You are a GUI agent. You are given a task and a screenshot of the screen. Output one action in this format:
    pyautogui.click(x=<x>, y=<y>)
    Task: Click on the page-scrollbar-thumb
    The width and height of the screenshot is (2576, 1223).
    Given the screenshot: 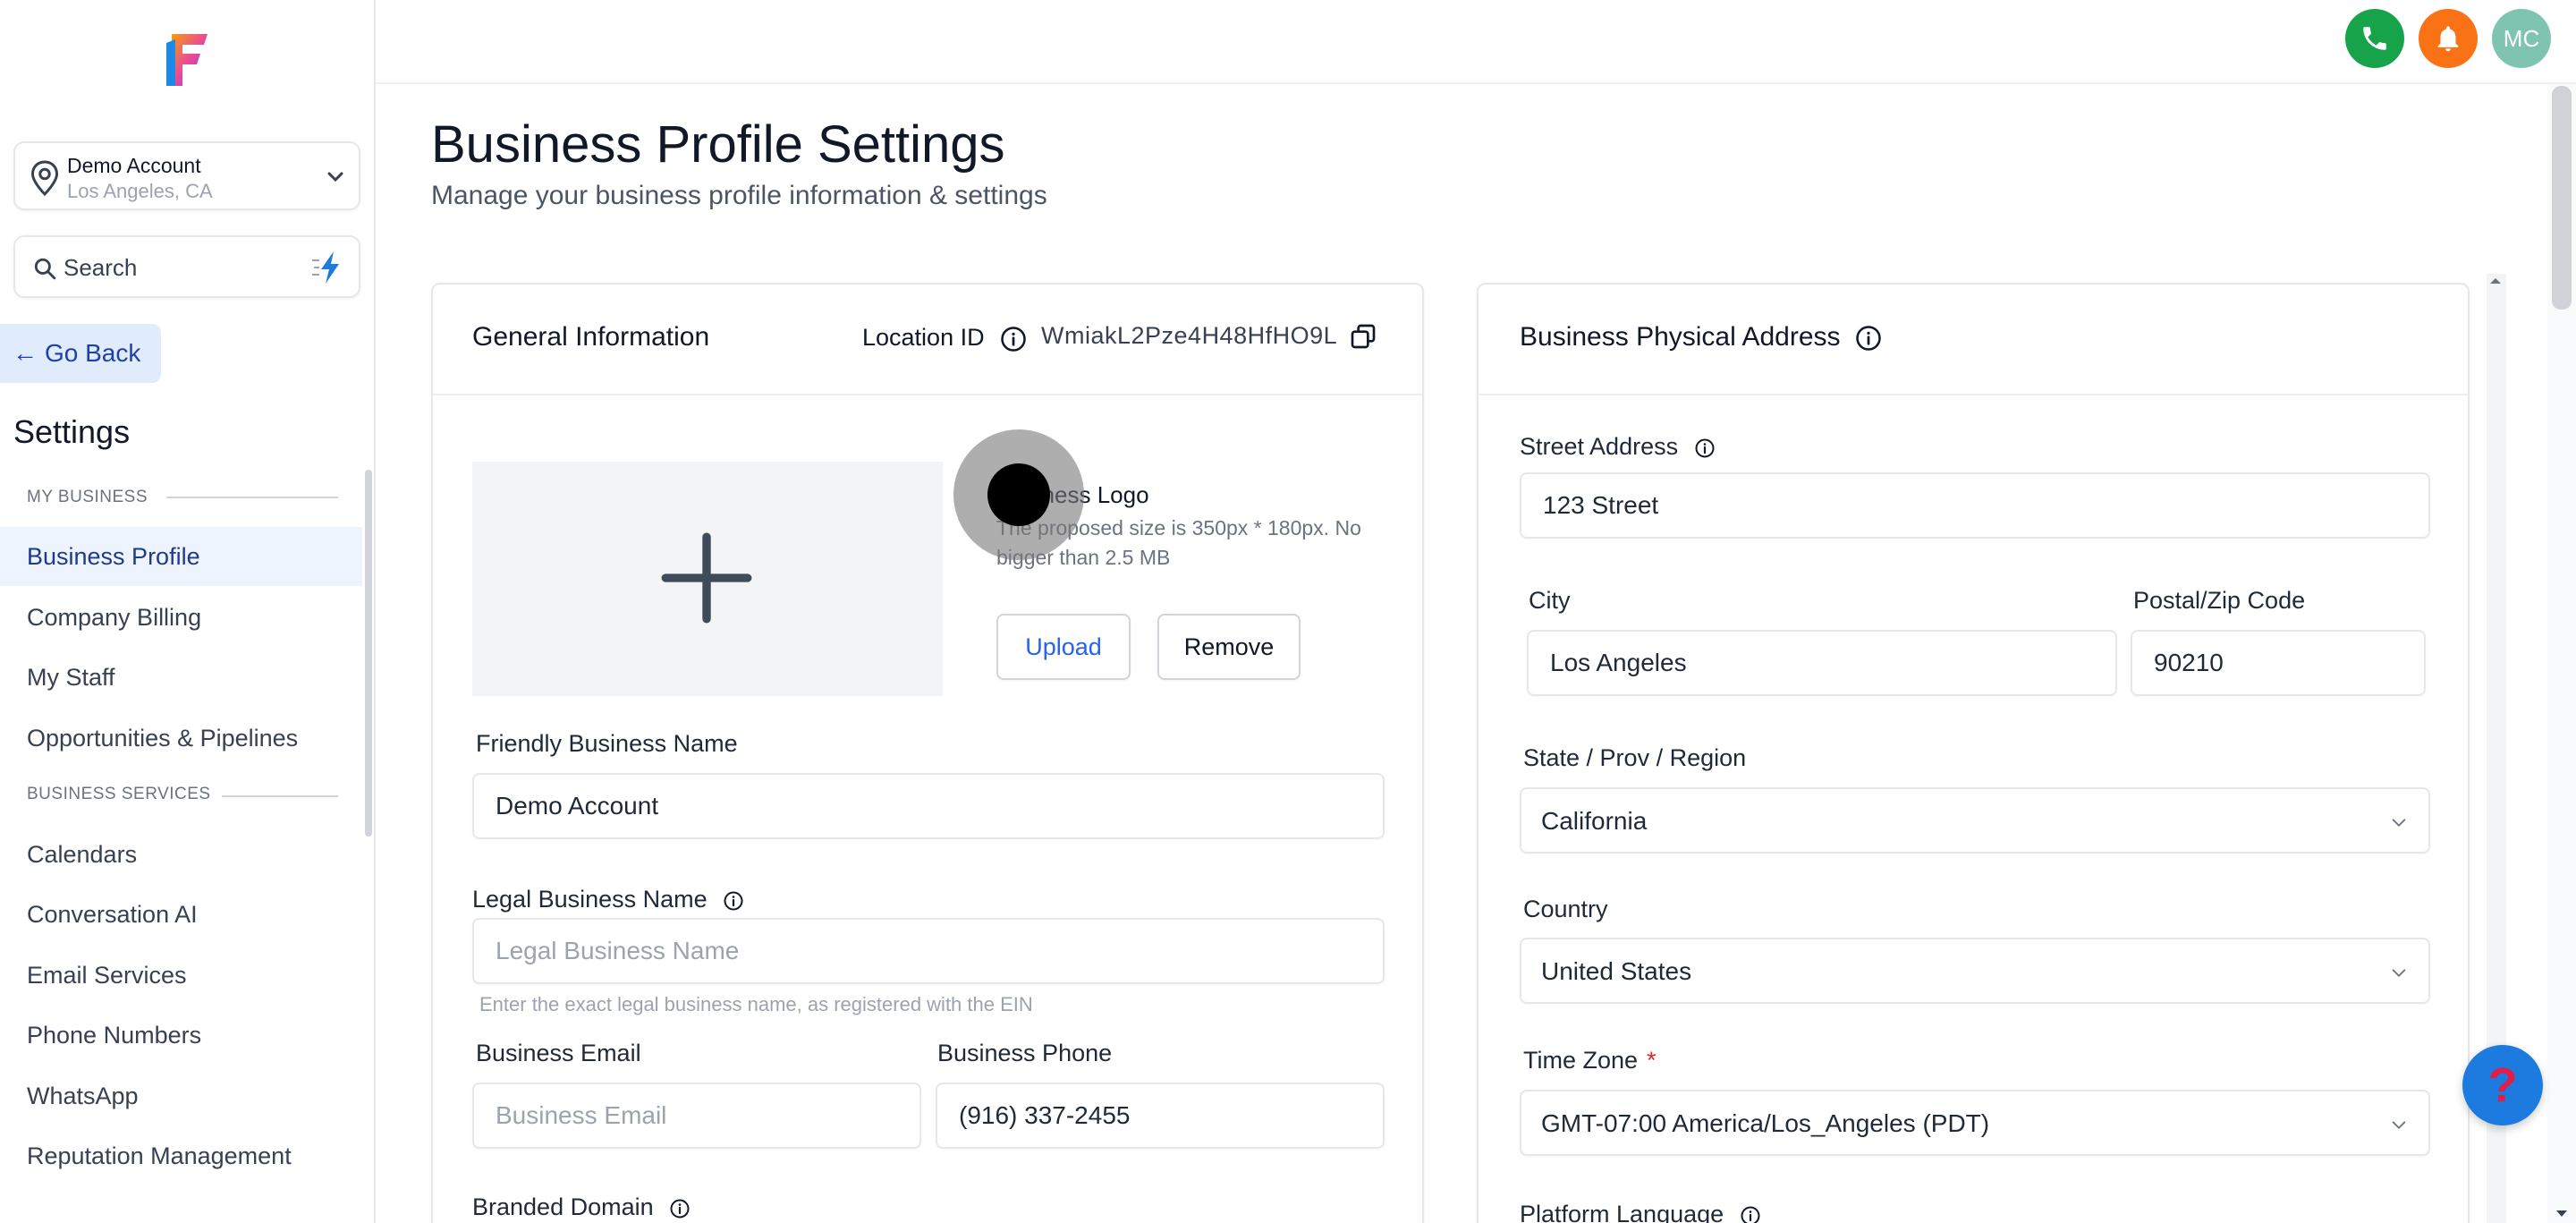 What is the action you would take?
    pyautogui.click(x=2562, y=198)
    